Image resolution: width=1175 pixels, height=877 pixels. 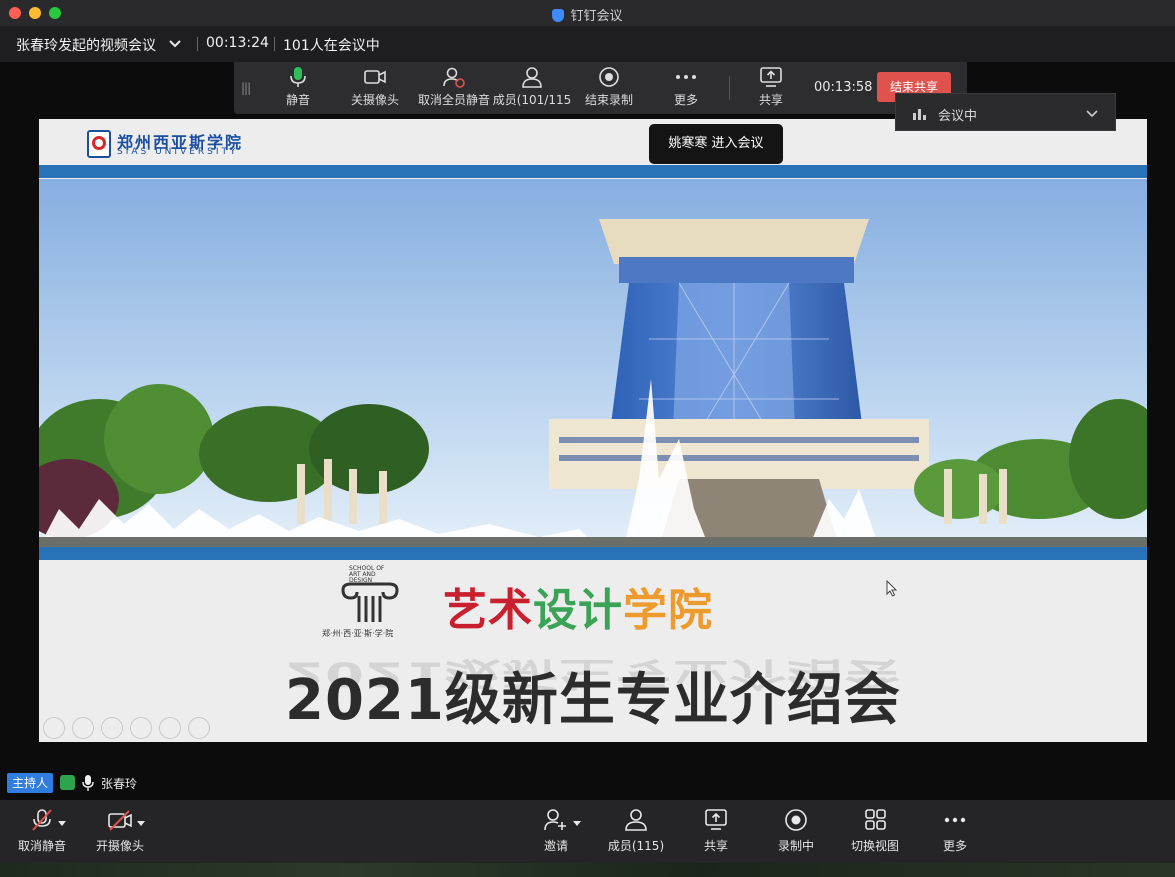 I want to click on meeting-elapsed-timer: 00:13:24, so click(x=237, y=43).